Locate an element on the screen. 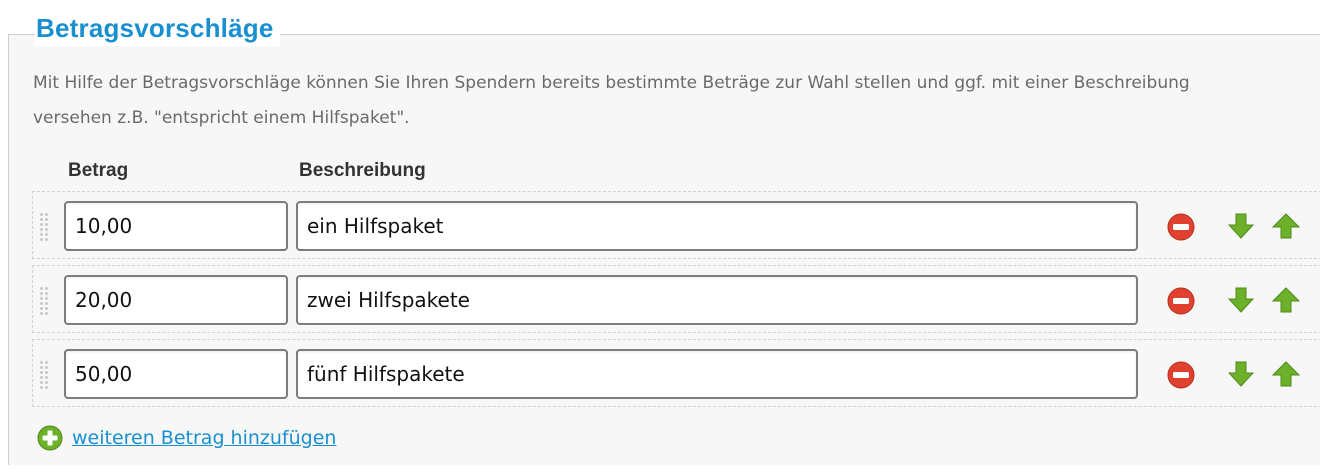  add-amount-link: weiteren Betrag hinzufügen is located at coordinates (186, 438).